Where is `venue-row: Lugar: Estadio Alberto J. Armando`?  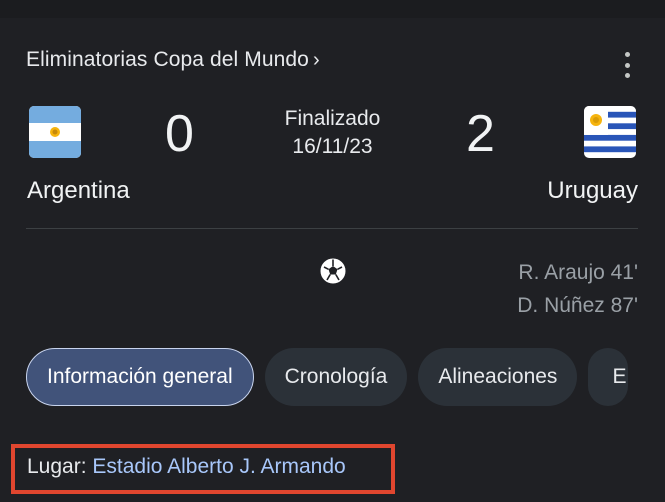 venue-row: Lugar: Estadio Alberto J. Armando is located at coordinates (186, 467).